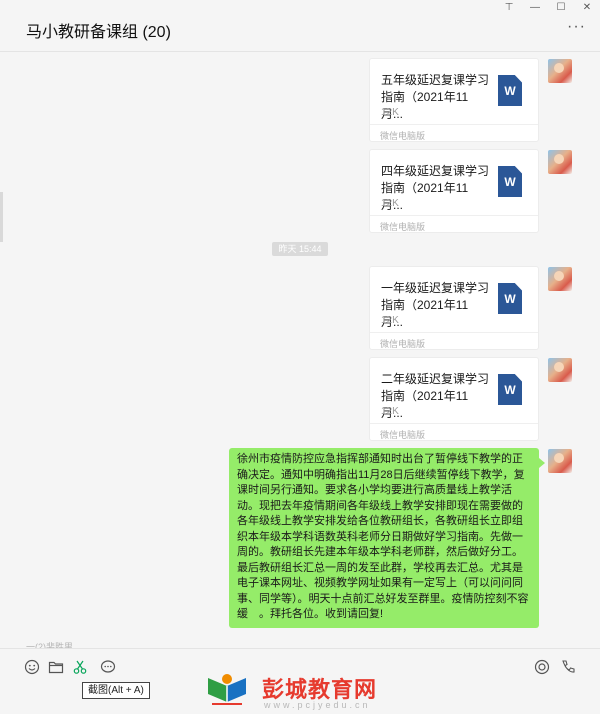 The width and height of the screenshot is (600, 714). I want to click on chat-header: 马小教研备课组 (20) ⊤ — ☐ ✕ ···, so click(300, 26).